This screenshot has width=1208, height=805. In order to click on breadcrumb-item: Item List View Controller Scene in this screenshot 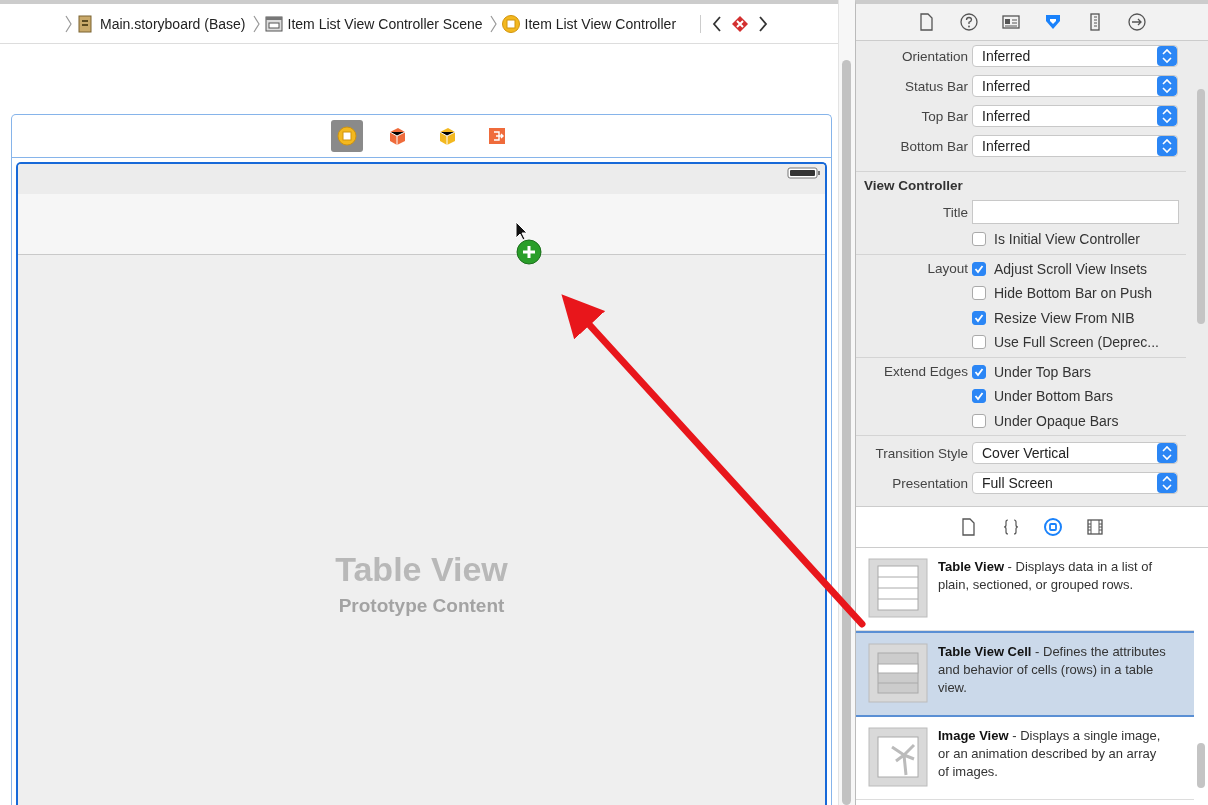, I will do `click(373, 23)`.